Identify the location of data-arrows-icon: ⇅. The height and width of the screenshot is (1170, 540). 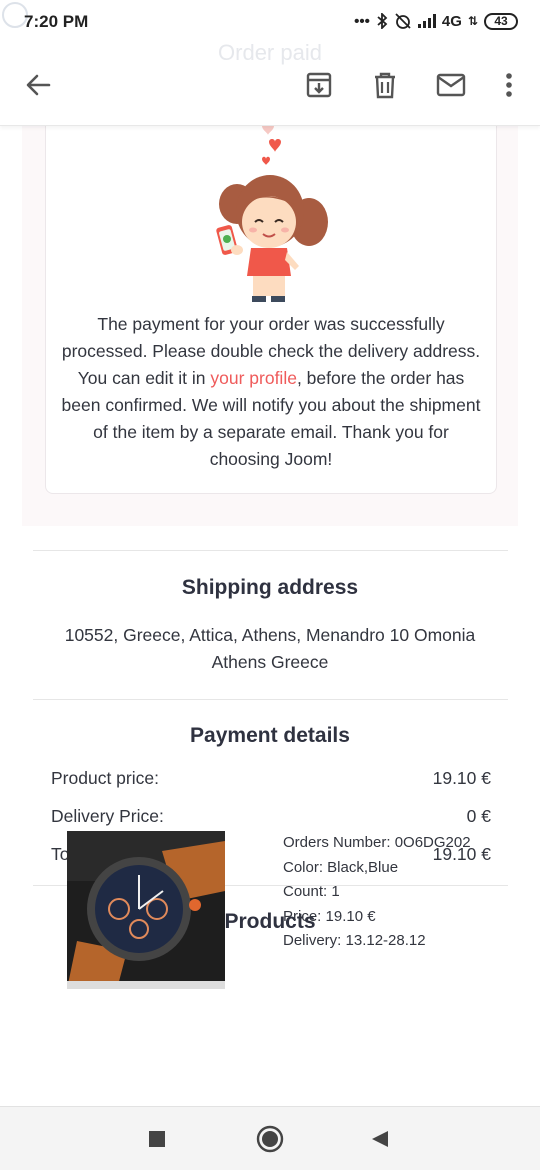
(472, 21).